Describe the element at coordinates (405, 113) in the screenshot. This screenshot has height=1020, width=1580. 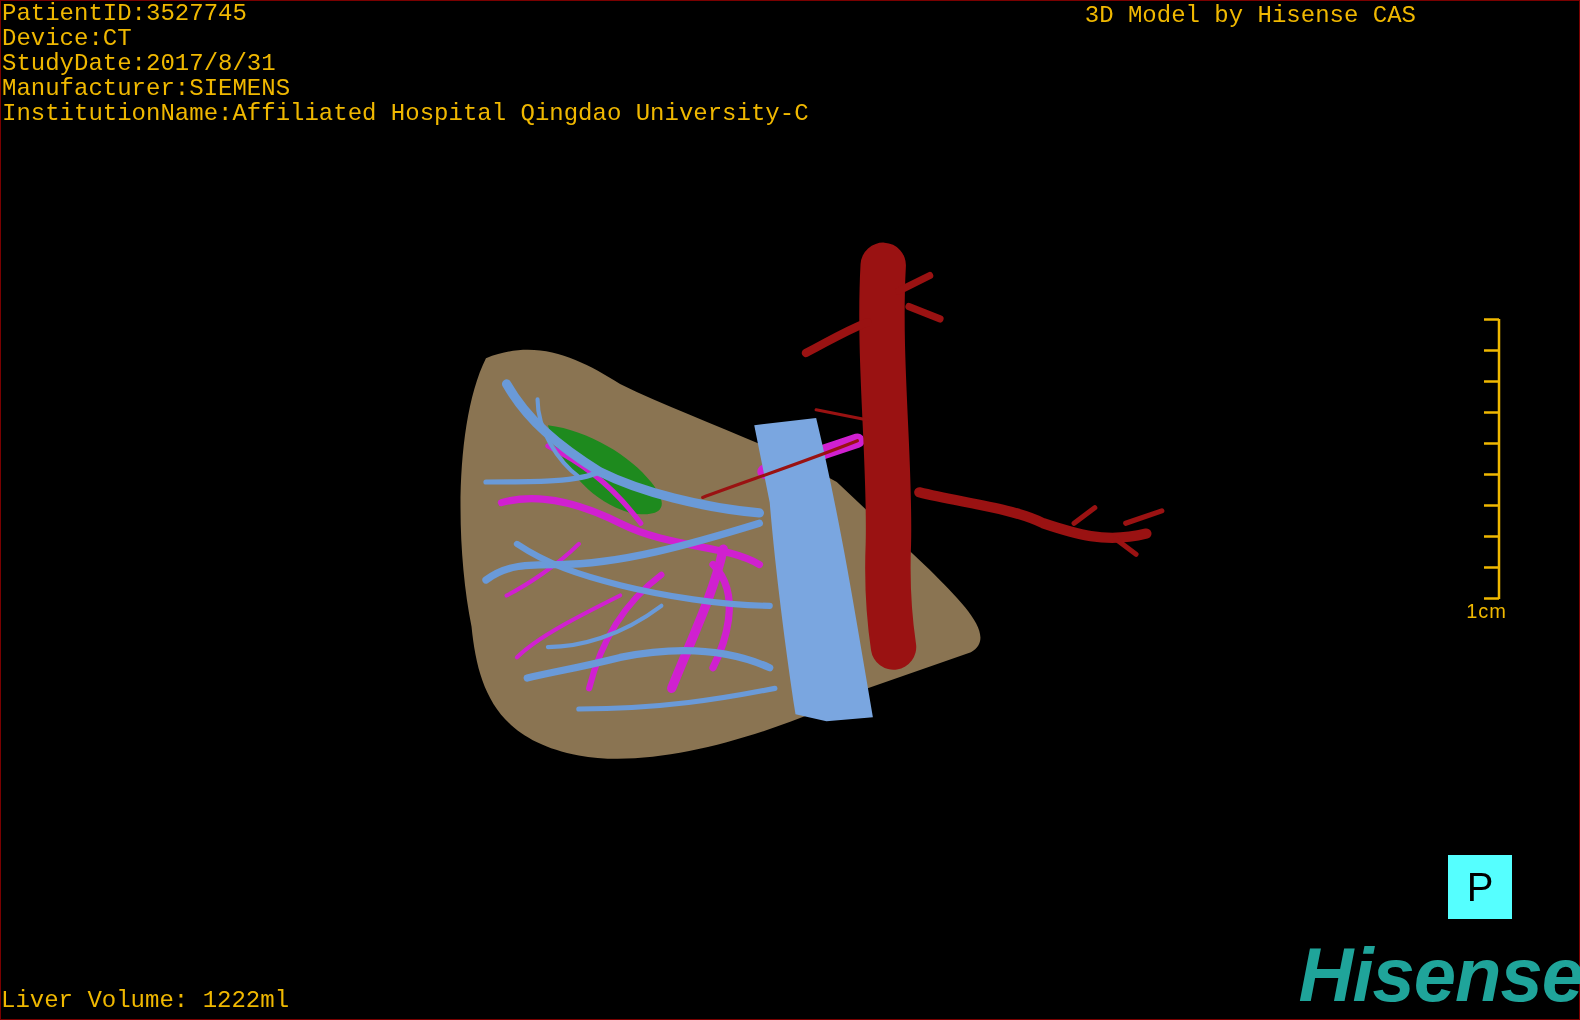
I see `study-info-line: InstitutionName:Affiliated Hospital Qingdao University-C` at that location.